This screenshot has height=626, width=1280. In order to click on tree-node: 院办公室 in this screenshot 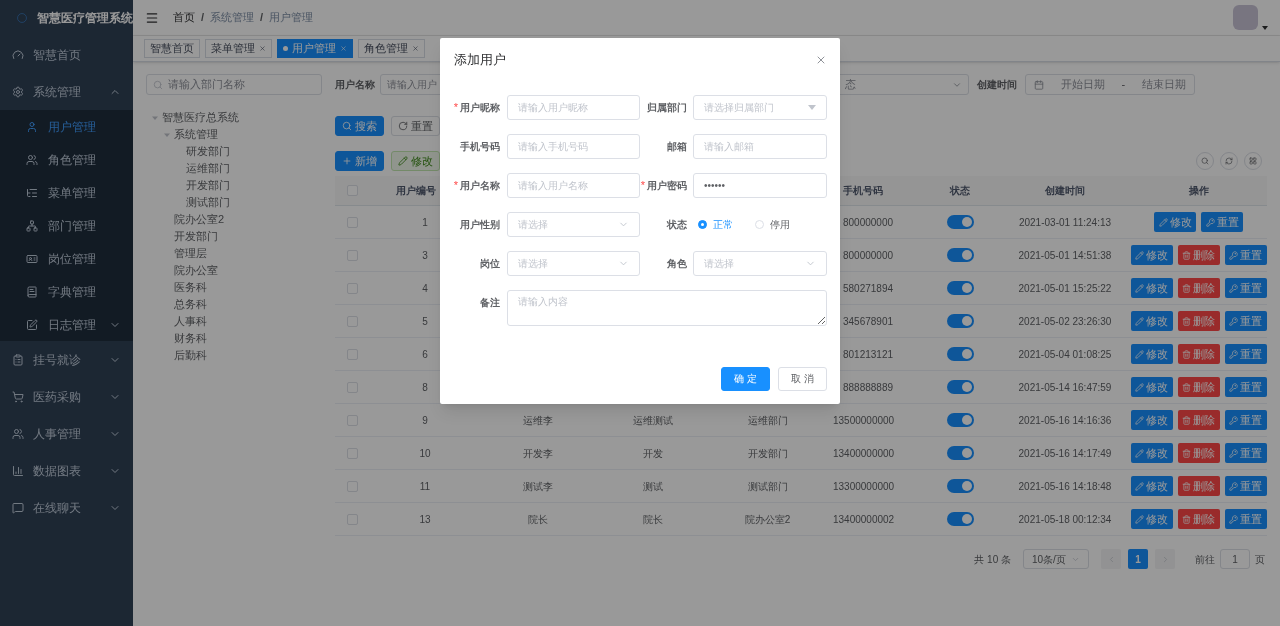, I will do `click(196, 270)`.